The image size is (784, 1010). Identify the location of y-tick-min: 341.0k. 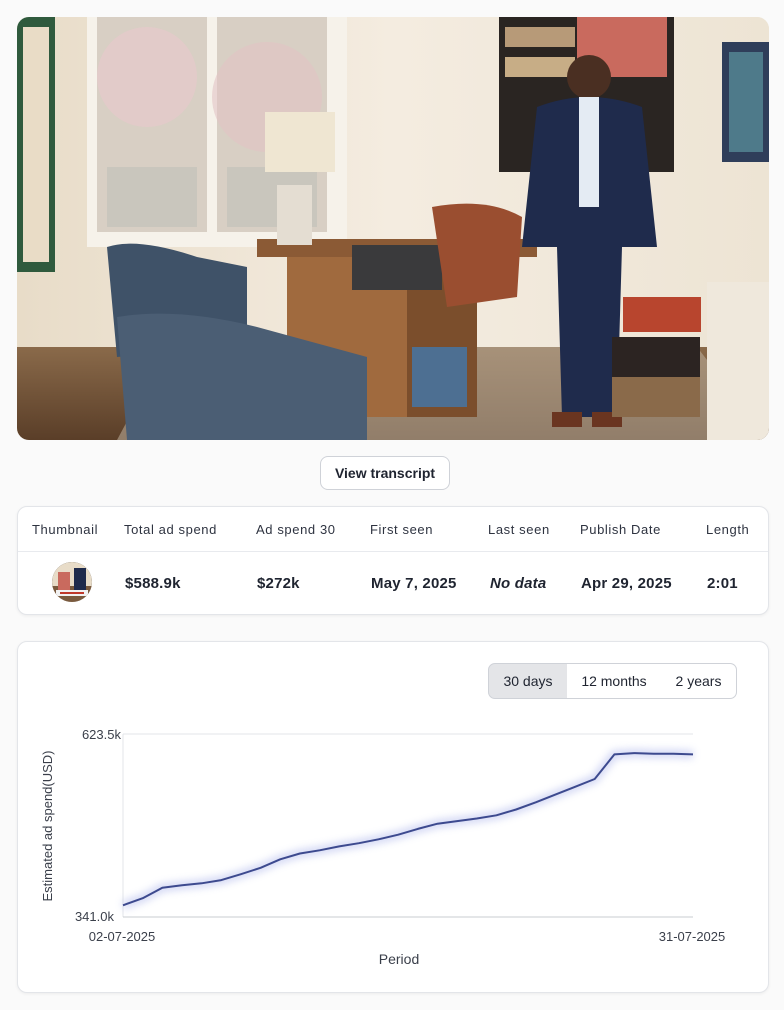
(95, 916).